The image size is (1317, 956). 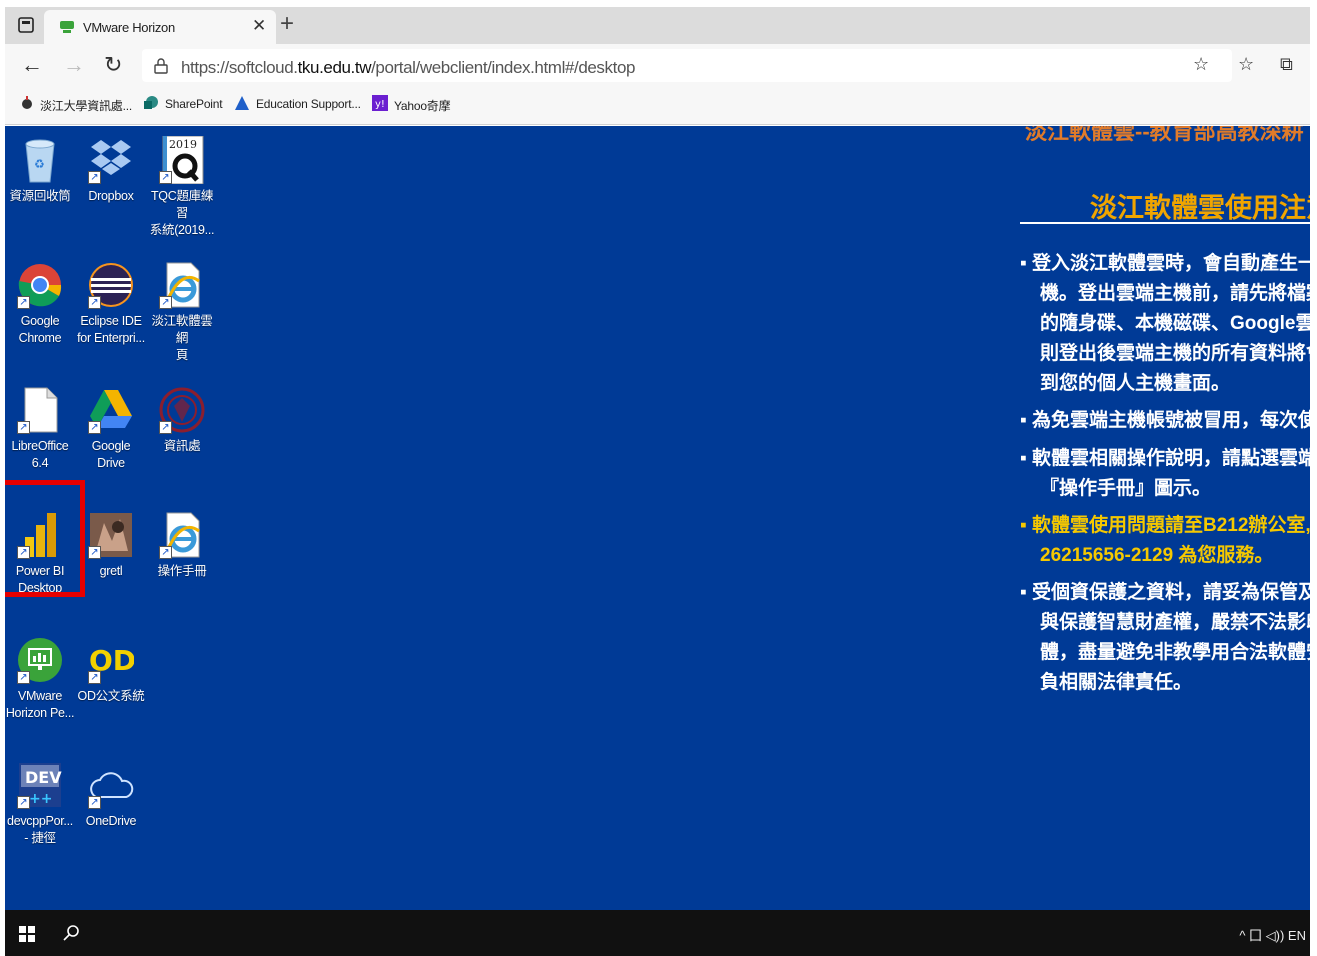 What do you see at coordinates (151, 102) in the screenshot?
I see `sharepoint-icon` at bounding box center [151, 102].